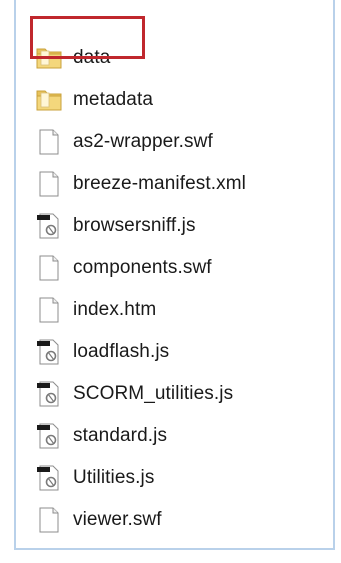  I want to click on list-item: as2-wrapper.swf, so click(140, 142).